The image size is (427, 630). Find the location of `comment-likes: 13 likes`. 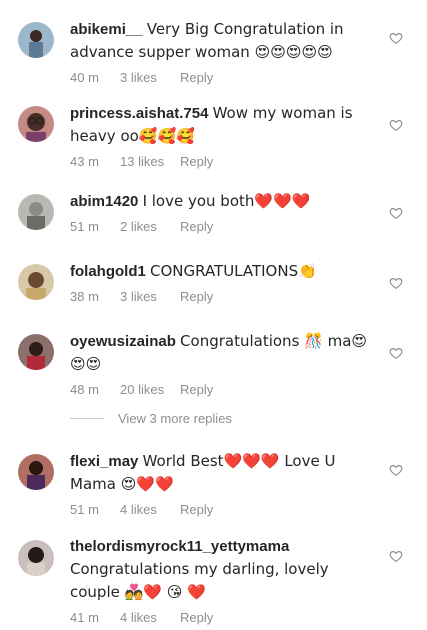

comment-likes: 13 likes is located at coordinates (150, 161).